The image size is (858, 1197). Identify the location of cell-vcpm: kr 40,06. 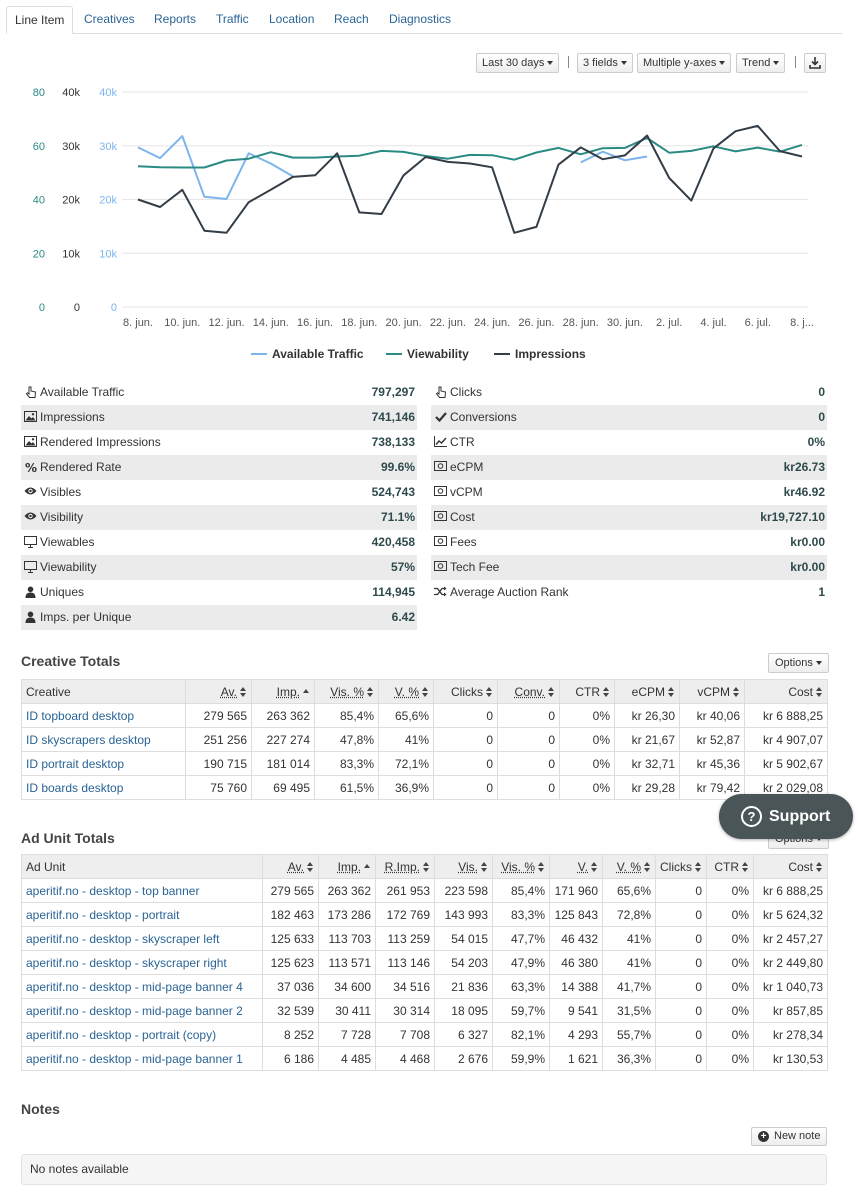
(712, 715).